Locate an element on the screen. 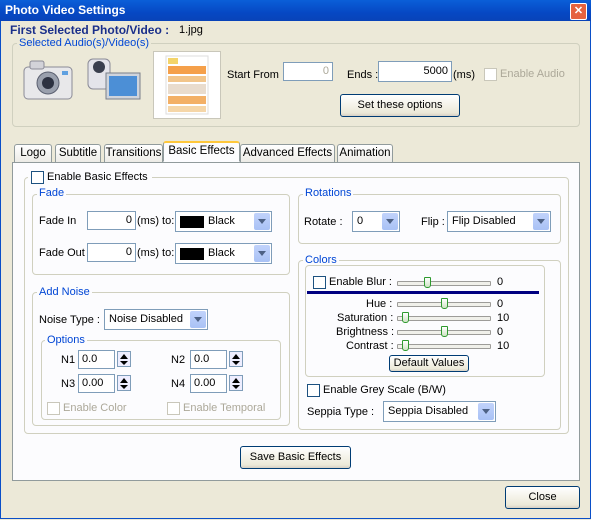  camera-icon is located at coordinates (49, 78).